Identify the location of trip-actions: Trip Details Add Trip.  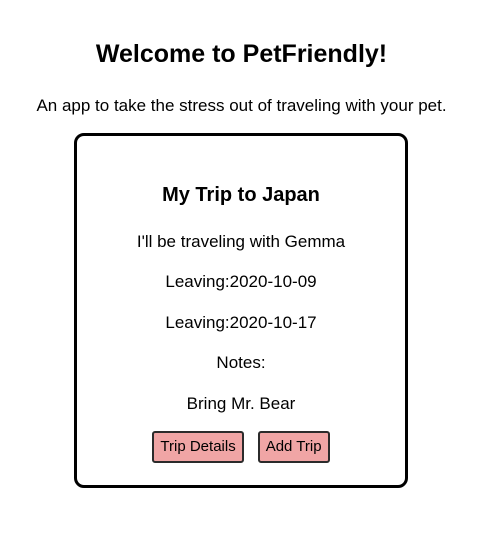
(241, 447).